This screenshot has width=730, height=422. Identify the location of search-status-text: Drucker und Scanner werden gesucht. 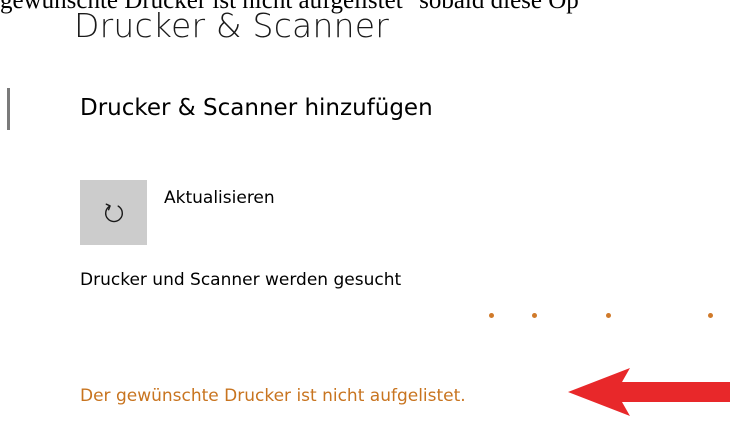
(241, 280).